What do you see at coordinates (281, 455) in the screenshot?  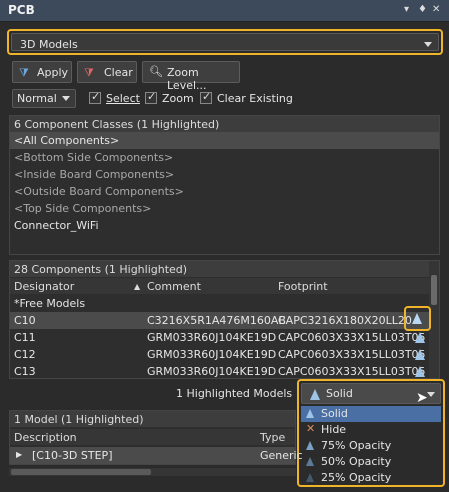 I see `cell-type: Generic` at bounding box center [281, 455].